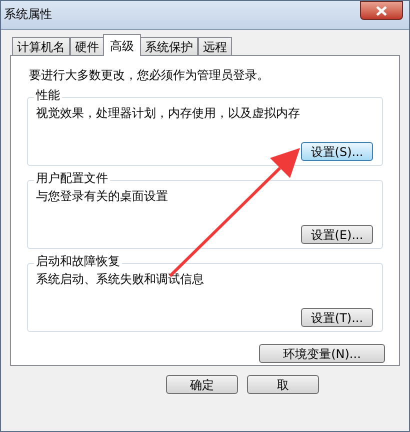 This screenshot has width=410, height=432. I want to click on admin-notice: 要进行大多数更改，您必须作为管理员登录。, so click(149, 75).